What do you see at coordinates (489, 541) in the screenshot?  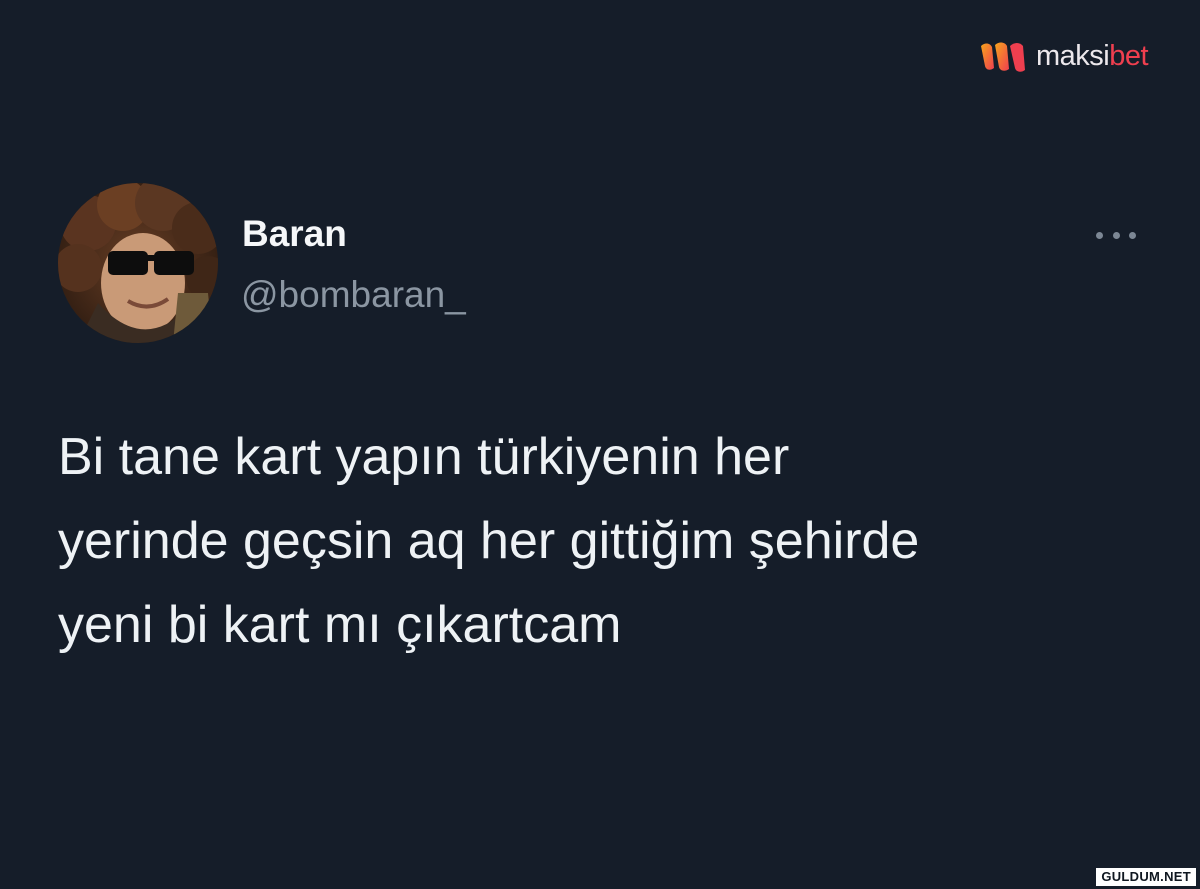 I see `tweet-text-line: yerinde geçsin aq her gittiğim şehirde` at bounding box center [489, 541].